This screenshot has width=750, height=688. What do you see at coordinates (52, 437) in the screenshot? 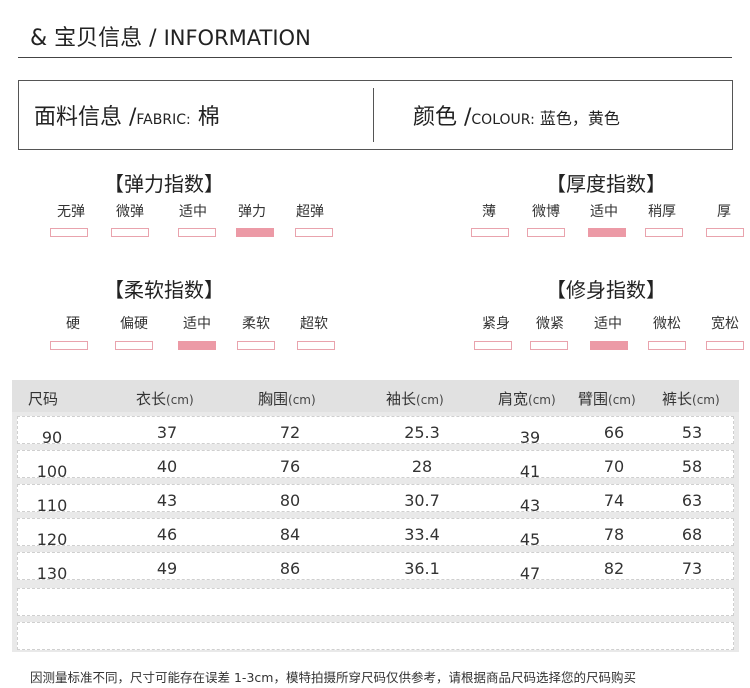
I see `table-cell: 90` at bounding box center [52, 437].